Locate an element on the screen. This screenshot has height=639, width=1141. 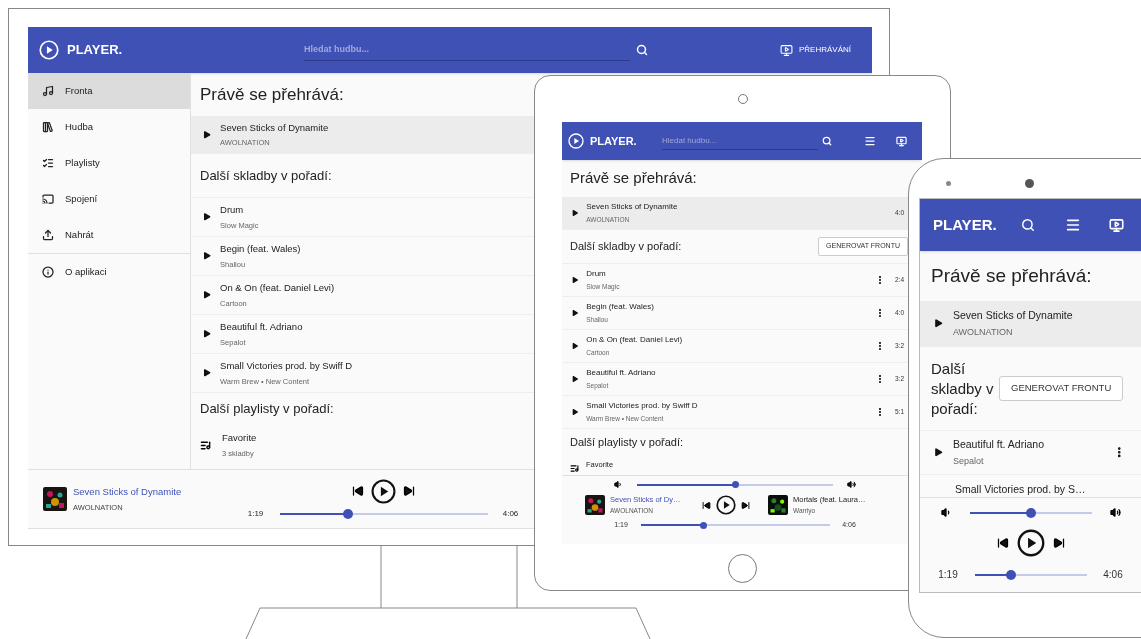
playback-button: PŘEHRÁVÁNÍ is located at coordinates (815, 50).